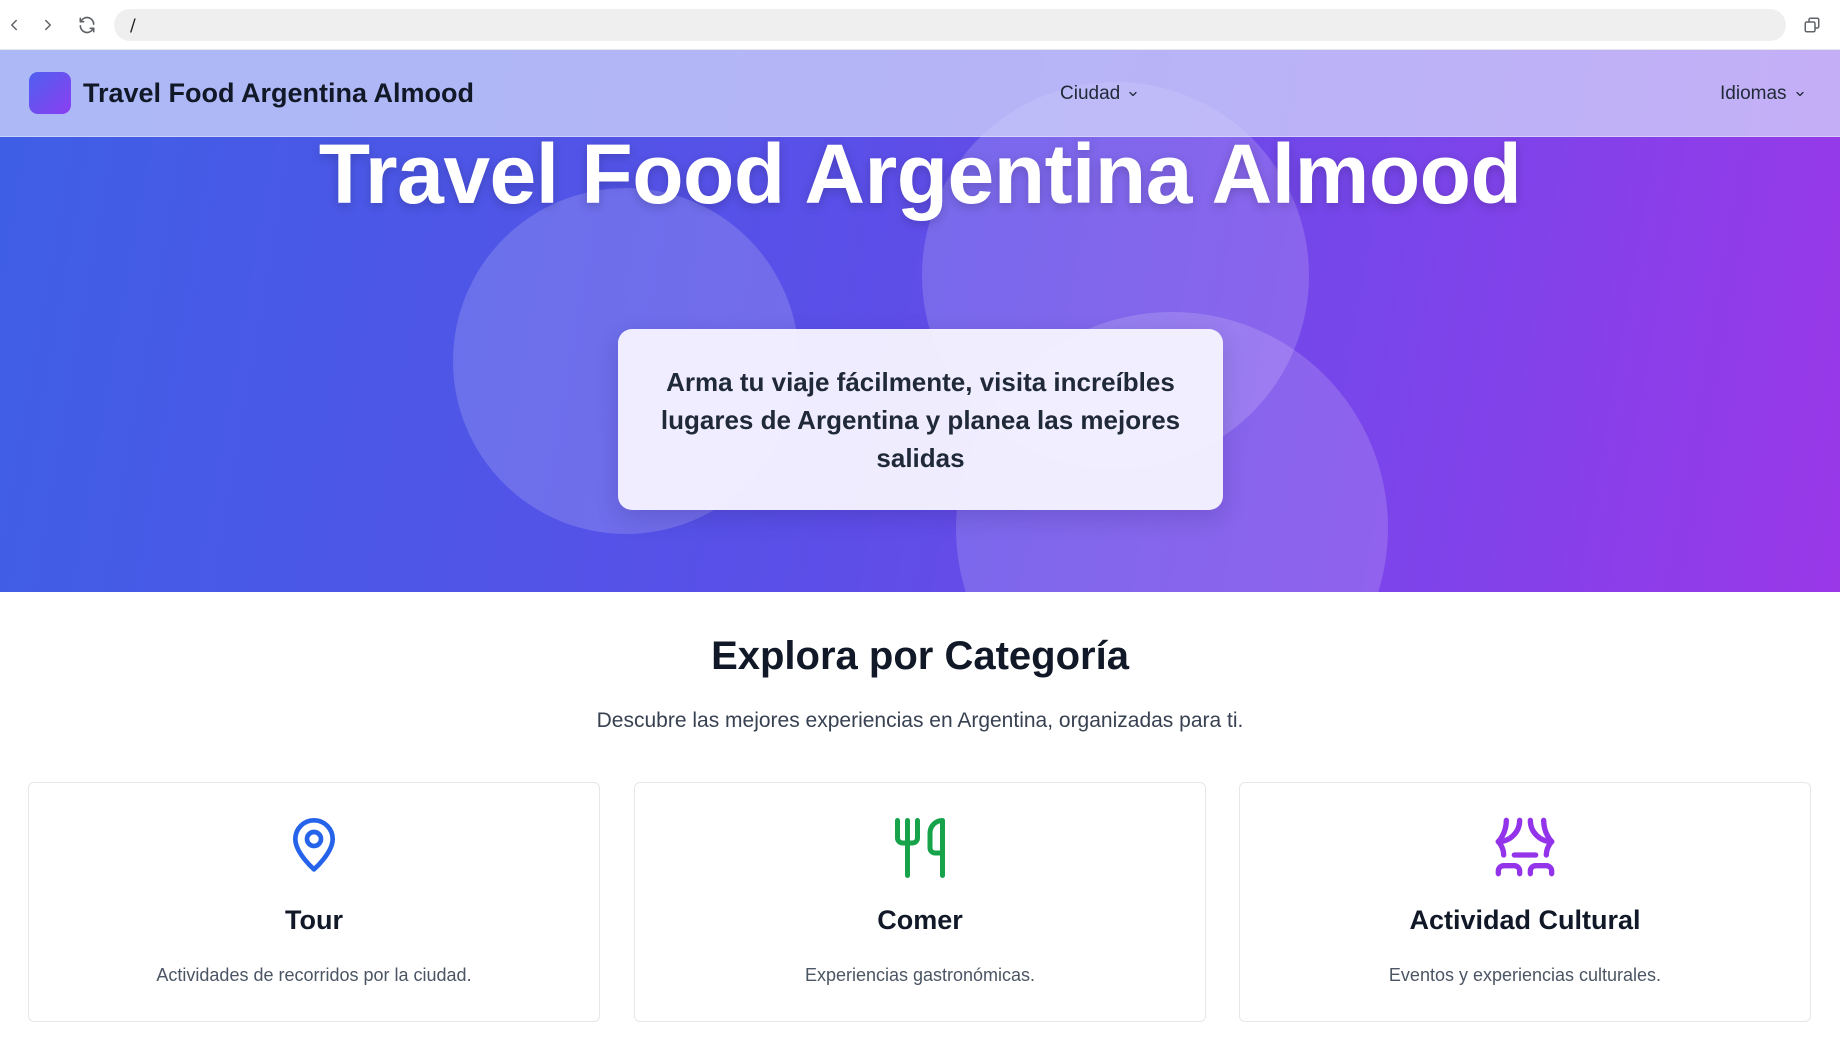 The image size is (1840, 1044). Describe the element at coordinates (920, 656) in the screenshot. I see `section-title: Explora por Categoría` at that location.